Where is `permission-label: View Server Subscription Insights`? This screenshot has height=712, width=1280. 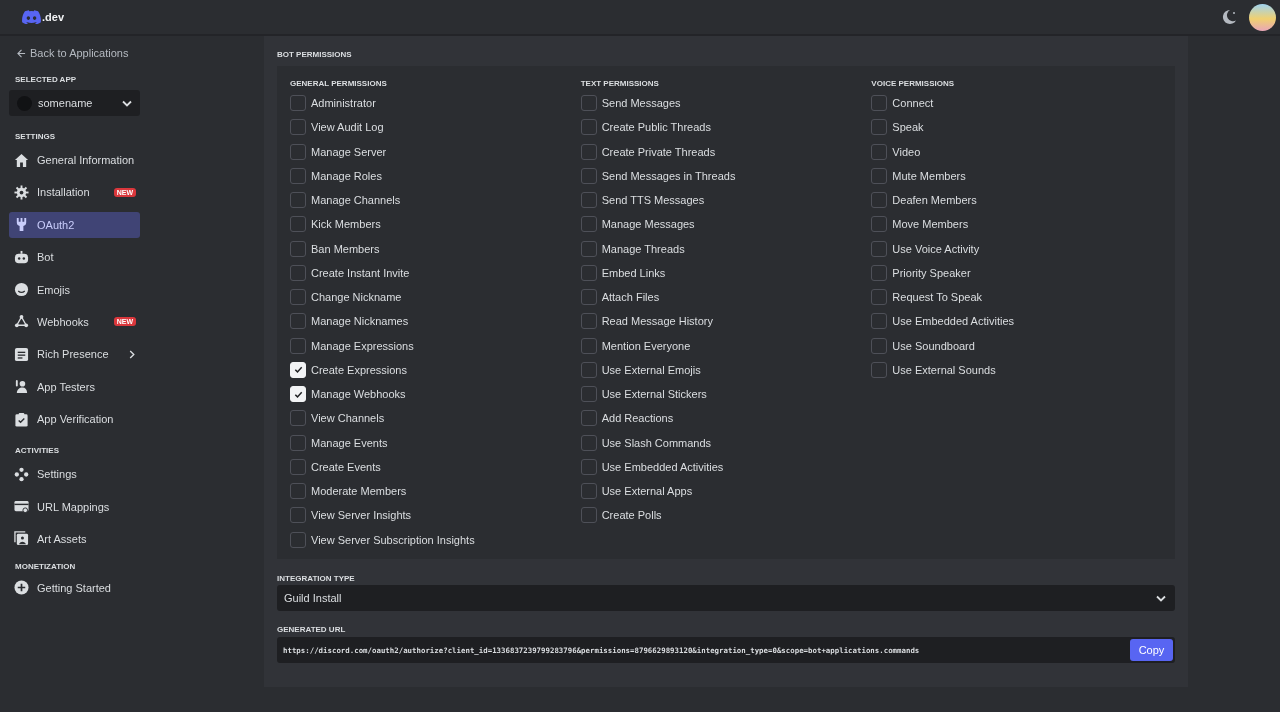
permission-label: View Server Subscription Insights is located at coordinates (393, 539).